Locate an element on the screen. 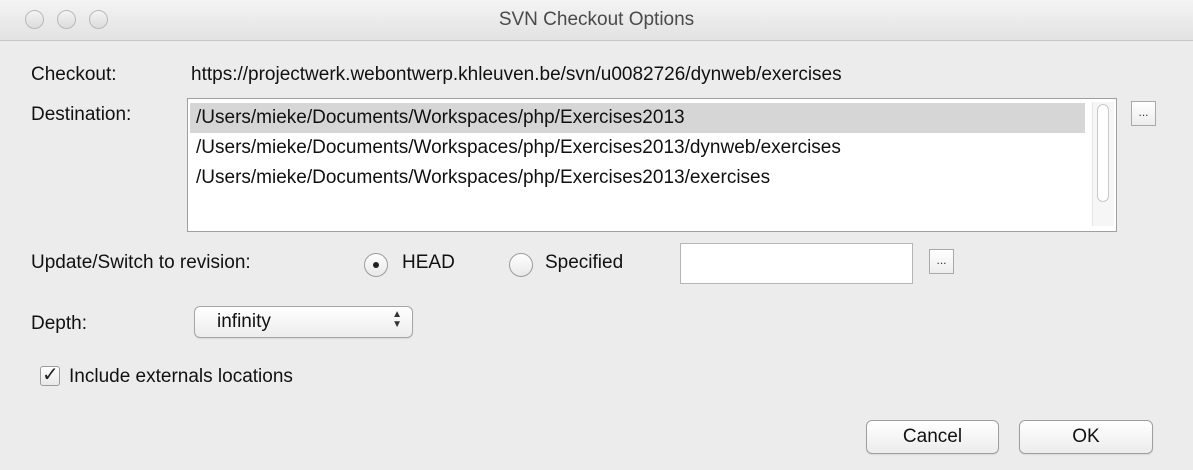 This screenshot has height=470, width=1193. revision-label: Update/Switch to revision: is located at coordinates (141, 262).